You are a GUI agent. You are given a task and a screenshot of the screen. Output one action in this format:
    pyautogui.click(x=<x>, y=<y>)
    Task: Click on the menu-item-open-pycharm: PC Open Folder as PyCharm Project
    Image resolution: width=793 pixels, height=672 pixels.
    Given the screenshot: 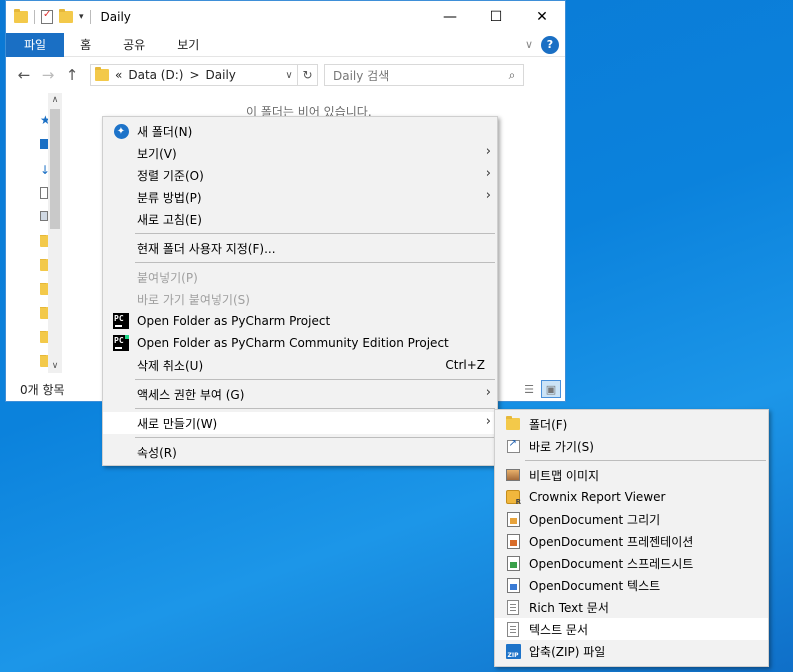 What is the action you would take?
    pyautogui.click(x=300, y=321)
    